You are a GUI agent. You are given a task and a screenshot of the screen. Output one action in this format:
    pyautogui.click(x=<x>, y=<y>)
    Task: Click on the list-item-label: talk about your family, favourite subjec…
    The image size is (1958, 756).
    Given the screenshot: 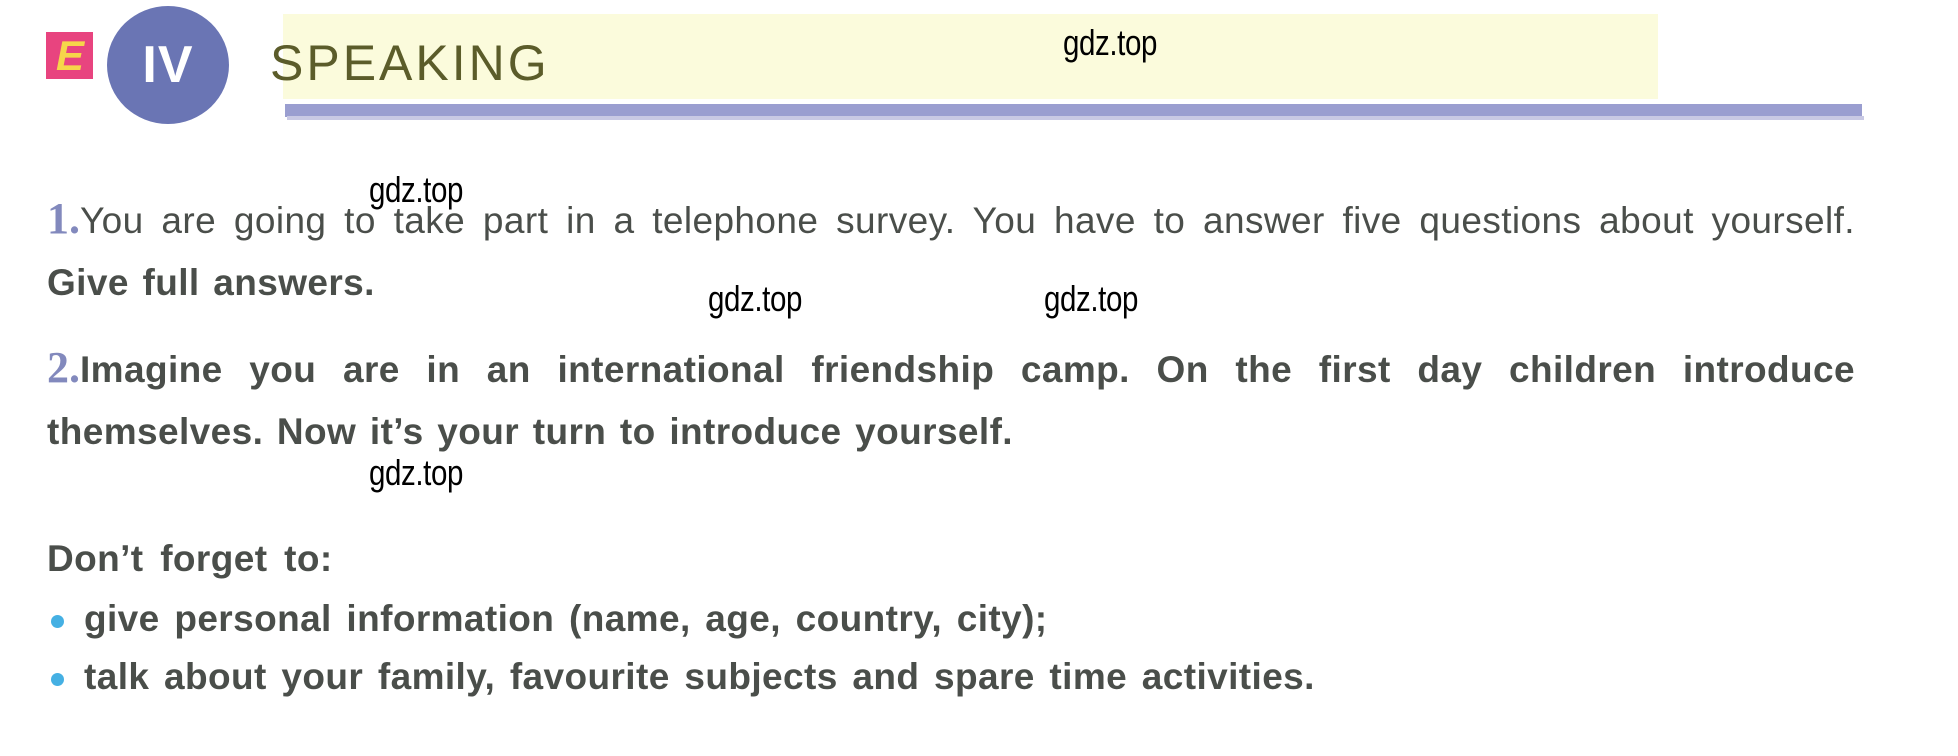 What is the action you would take?
    pyautogui.click(x=699, y=676)
    